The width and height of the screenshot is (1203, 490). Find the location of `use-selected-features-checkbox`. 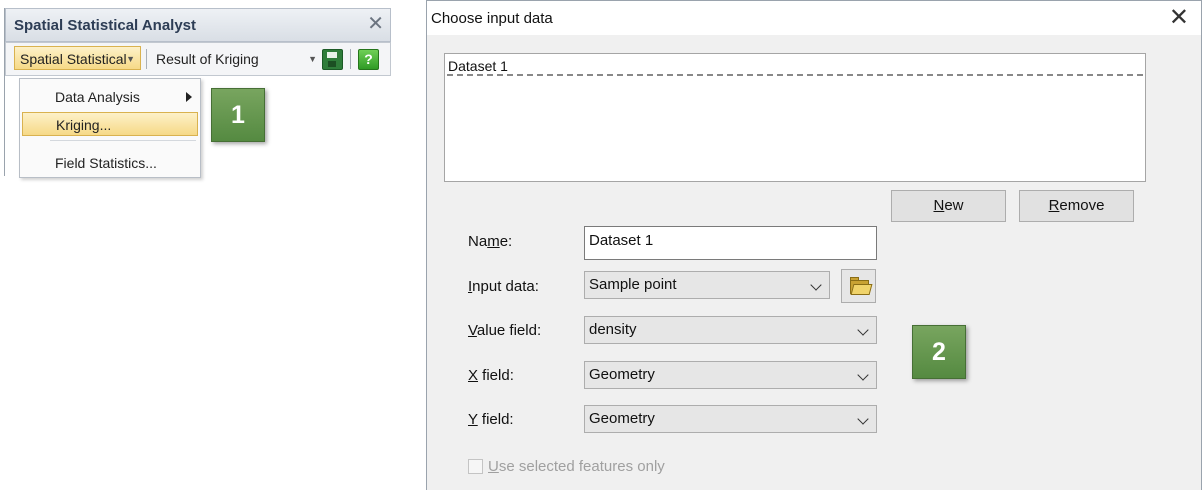

use-selected-features-checkbox is located at coordinates (475, 466).